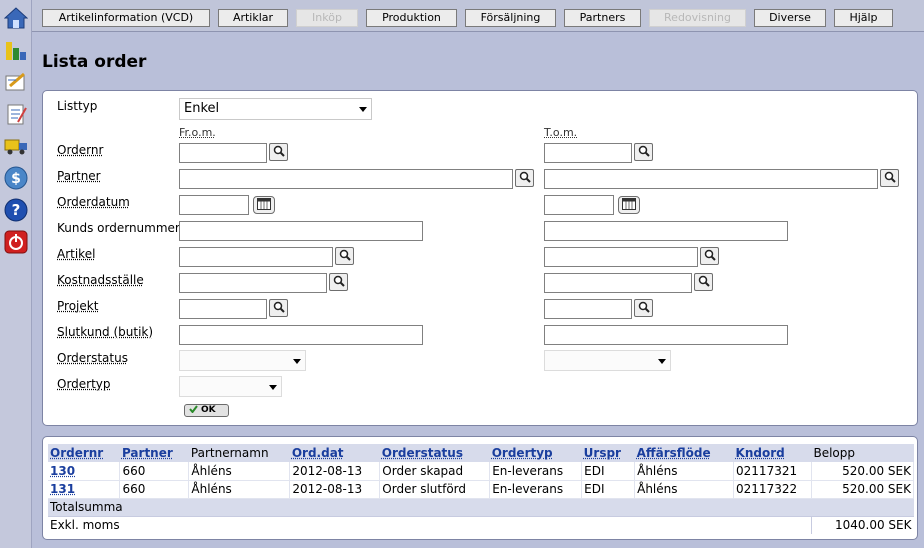  I want to click on artikel-to-search-button, so click(709, 256).